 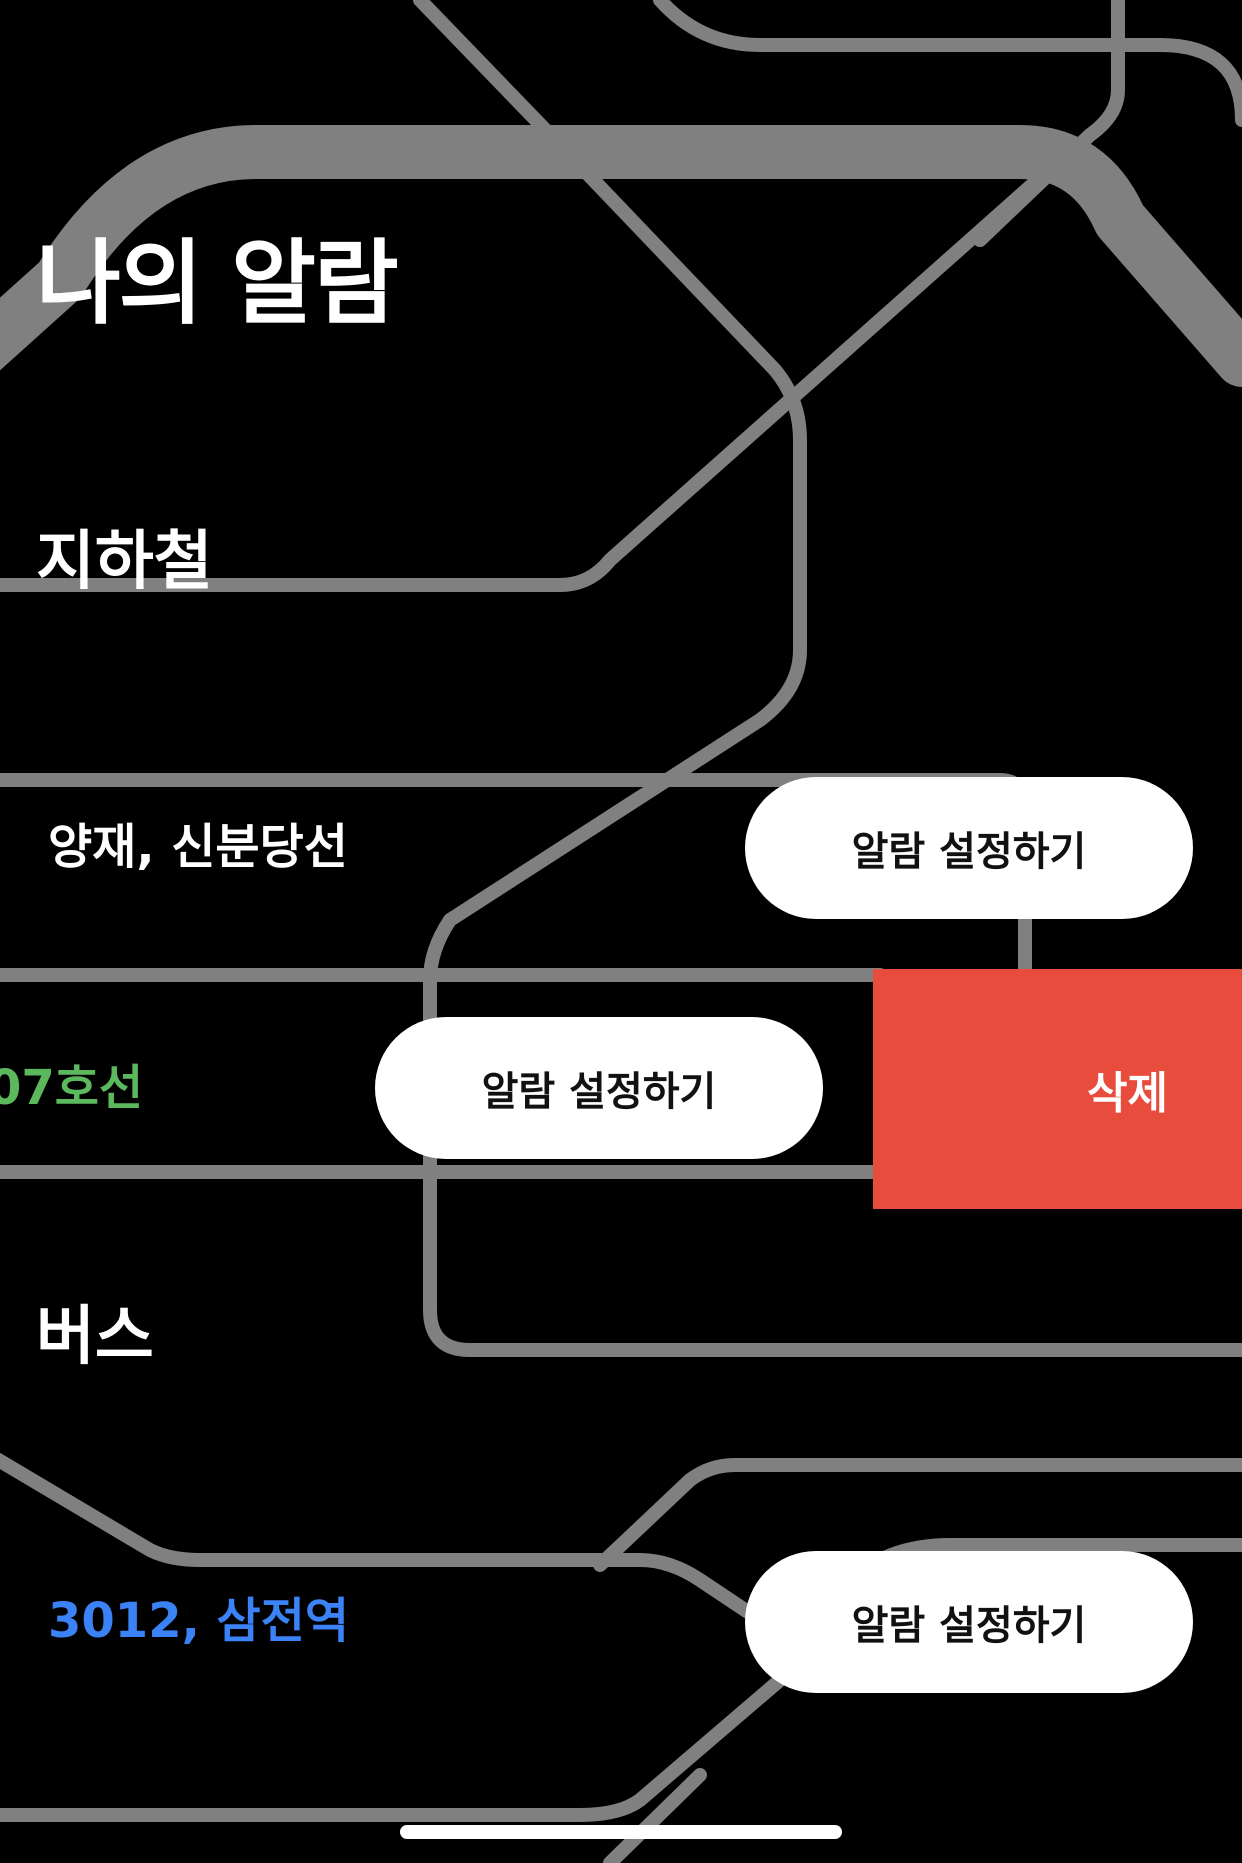 What do you see at coordinates (621, 1832) in the screenshot?
I see `home-indicator` at bounding box center [621, 1832].